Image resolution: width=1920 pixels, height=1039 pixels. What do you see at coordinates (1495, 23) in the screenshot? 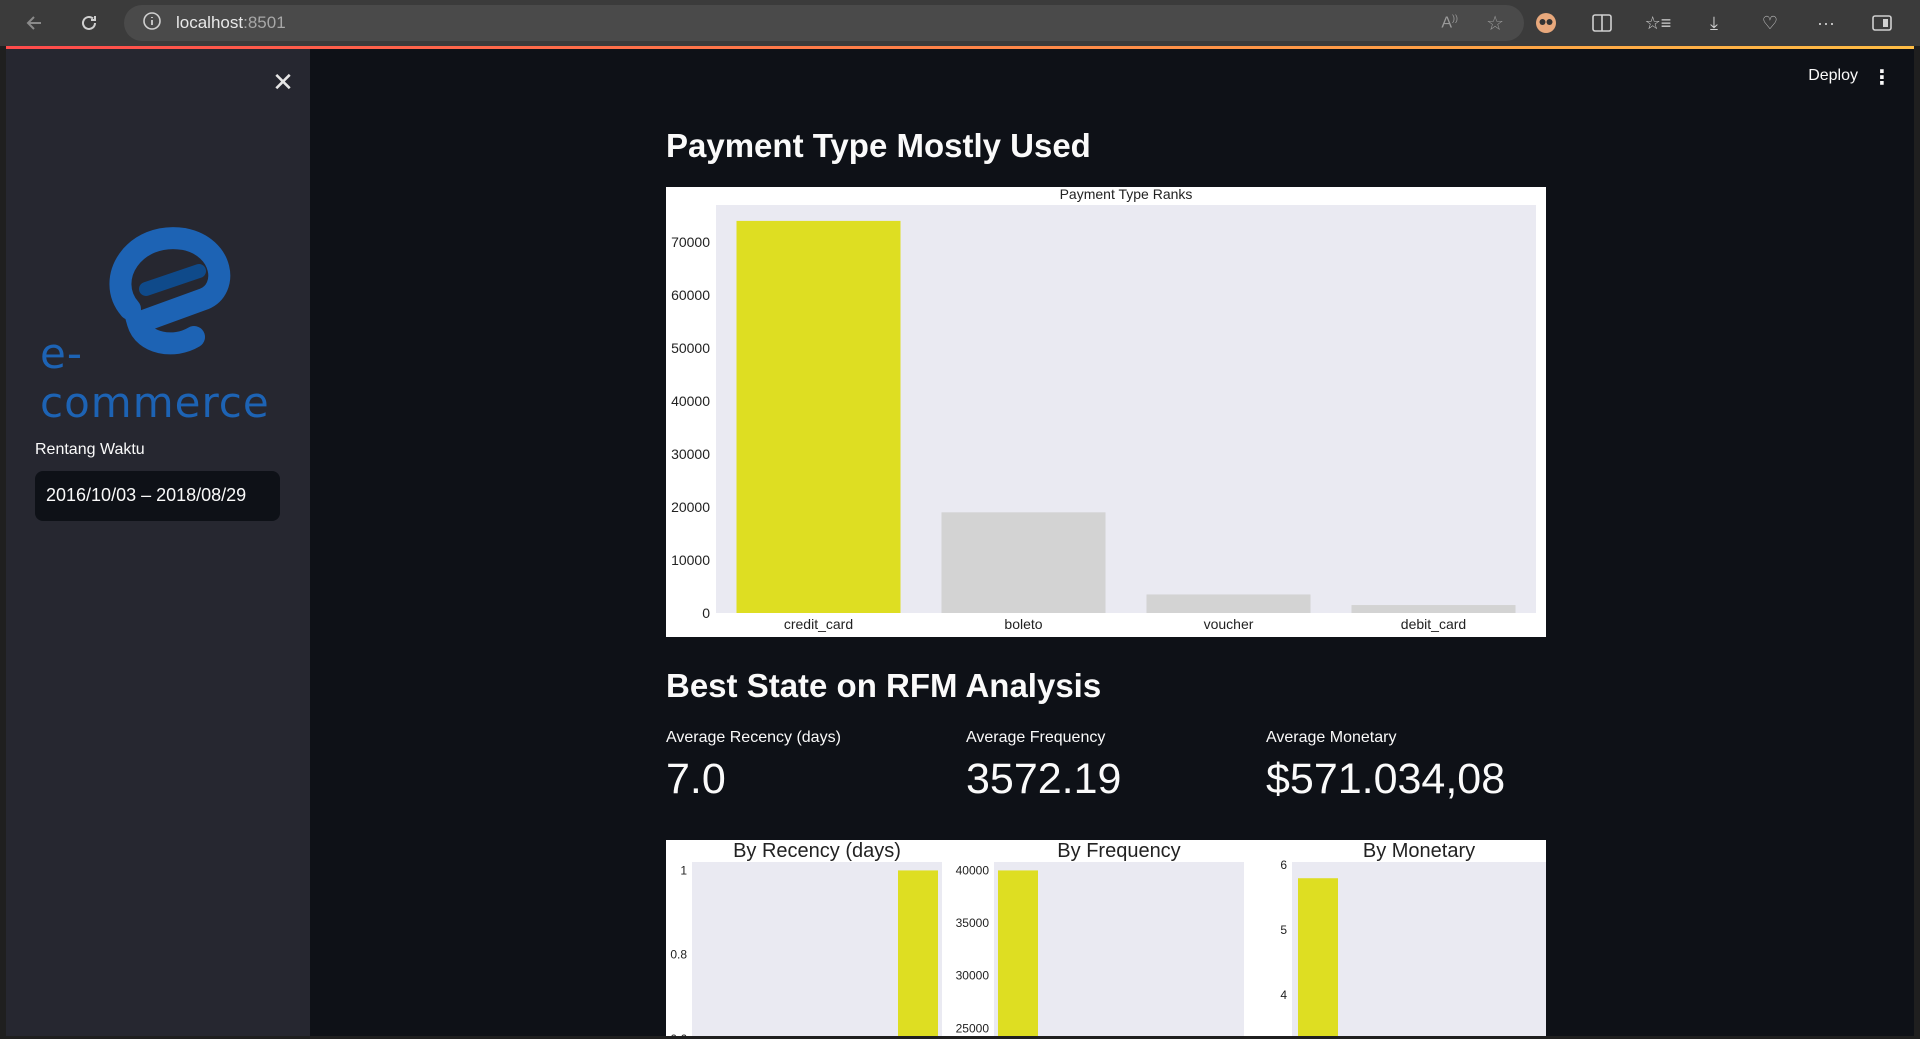
I see `favorite-star-icon: ☆` at bounding box center [1495, 23].